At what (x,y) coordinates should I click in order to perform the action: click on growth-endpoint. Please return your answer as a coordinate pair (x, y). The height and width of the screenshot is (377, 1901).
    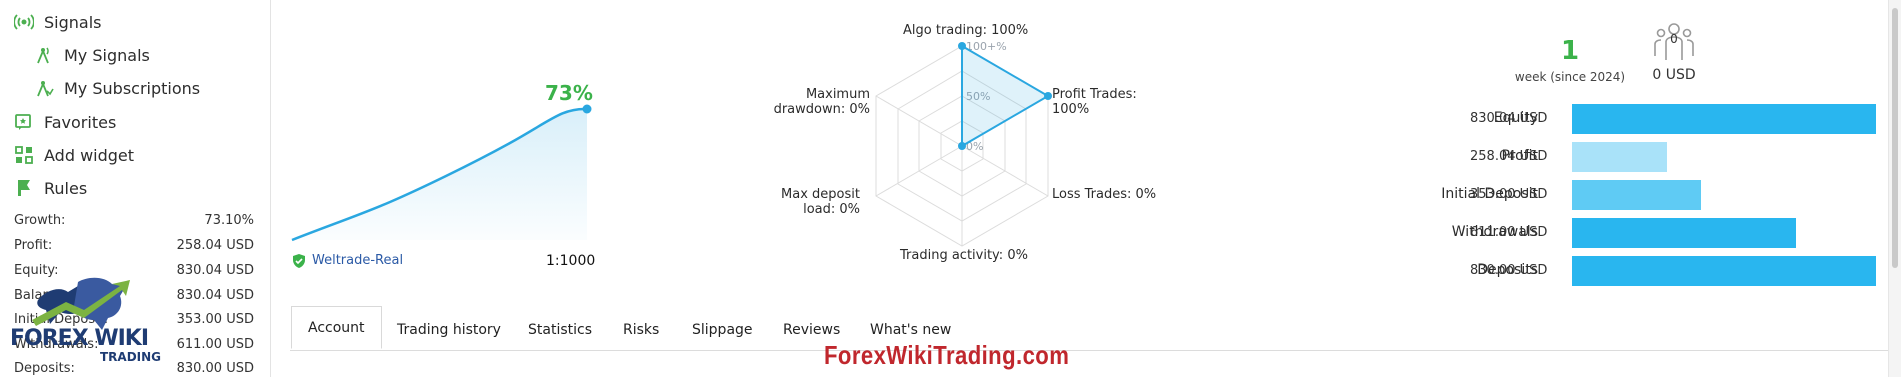
    Looking at the image, I should click on (587, 109).